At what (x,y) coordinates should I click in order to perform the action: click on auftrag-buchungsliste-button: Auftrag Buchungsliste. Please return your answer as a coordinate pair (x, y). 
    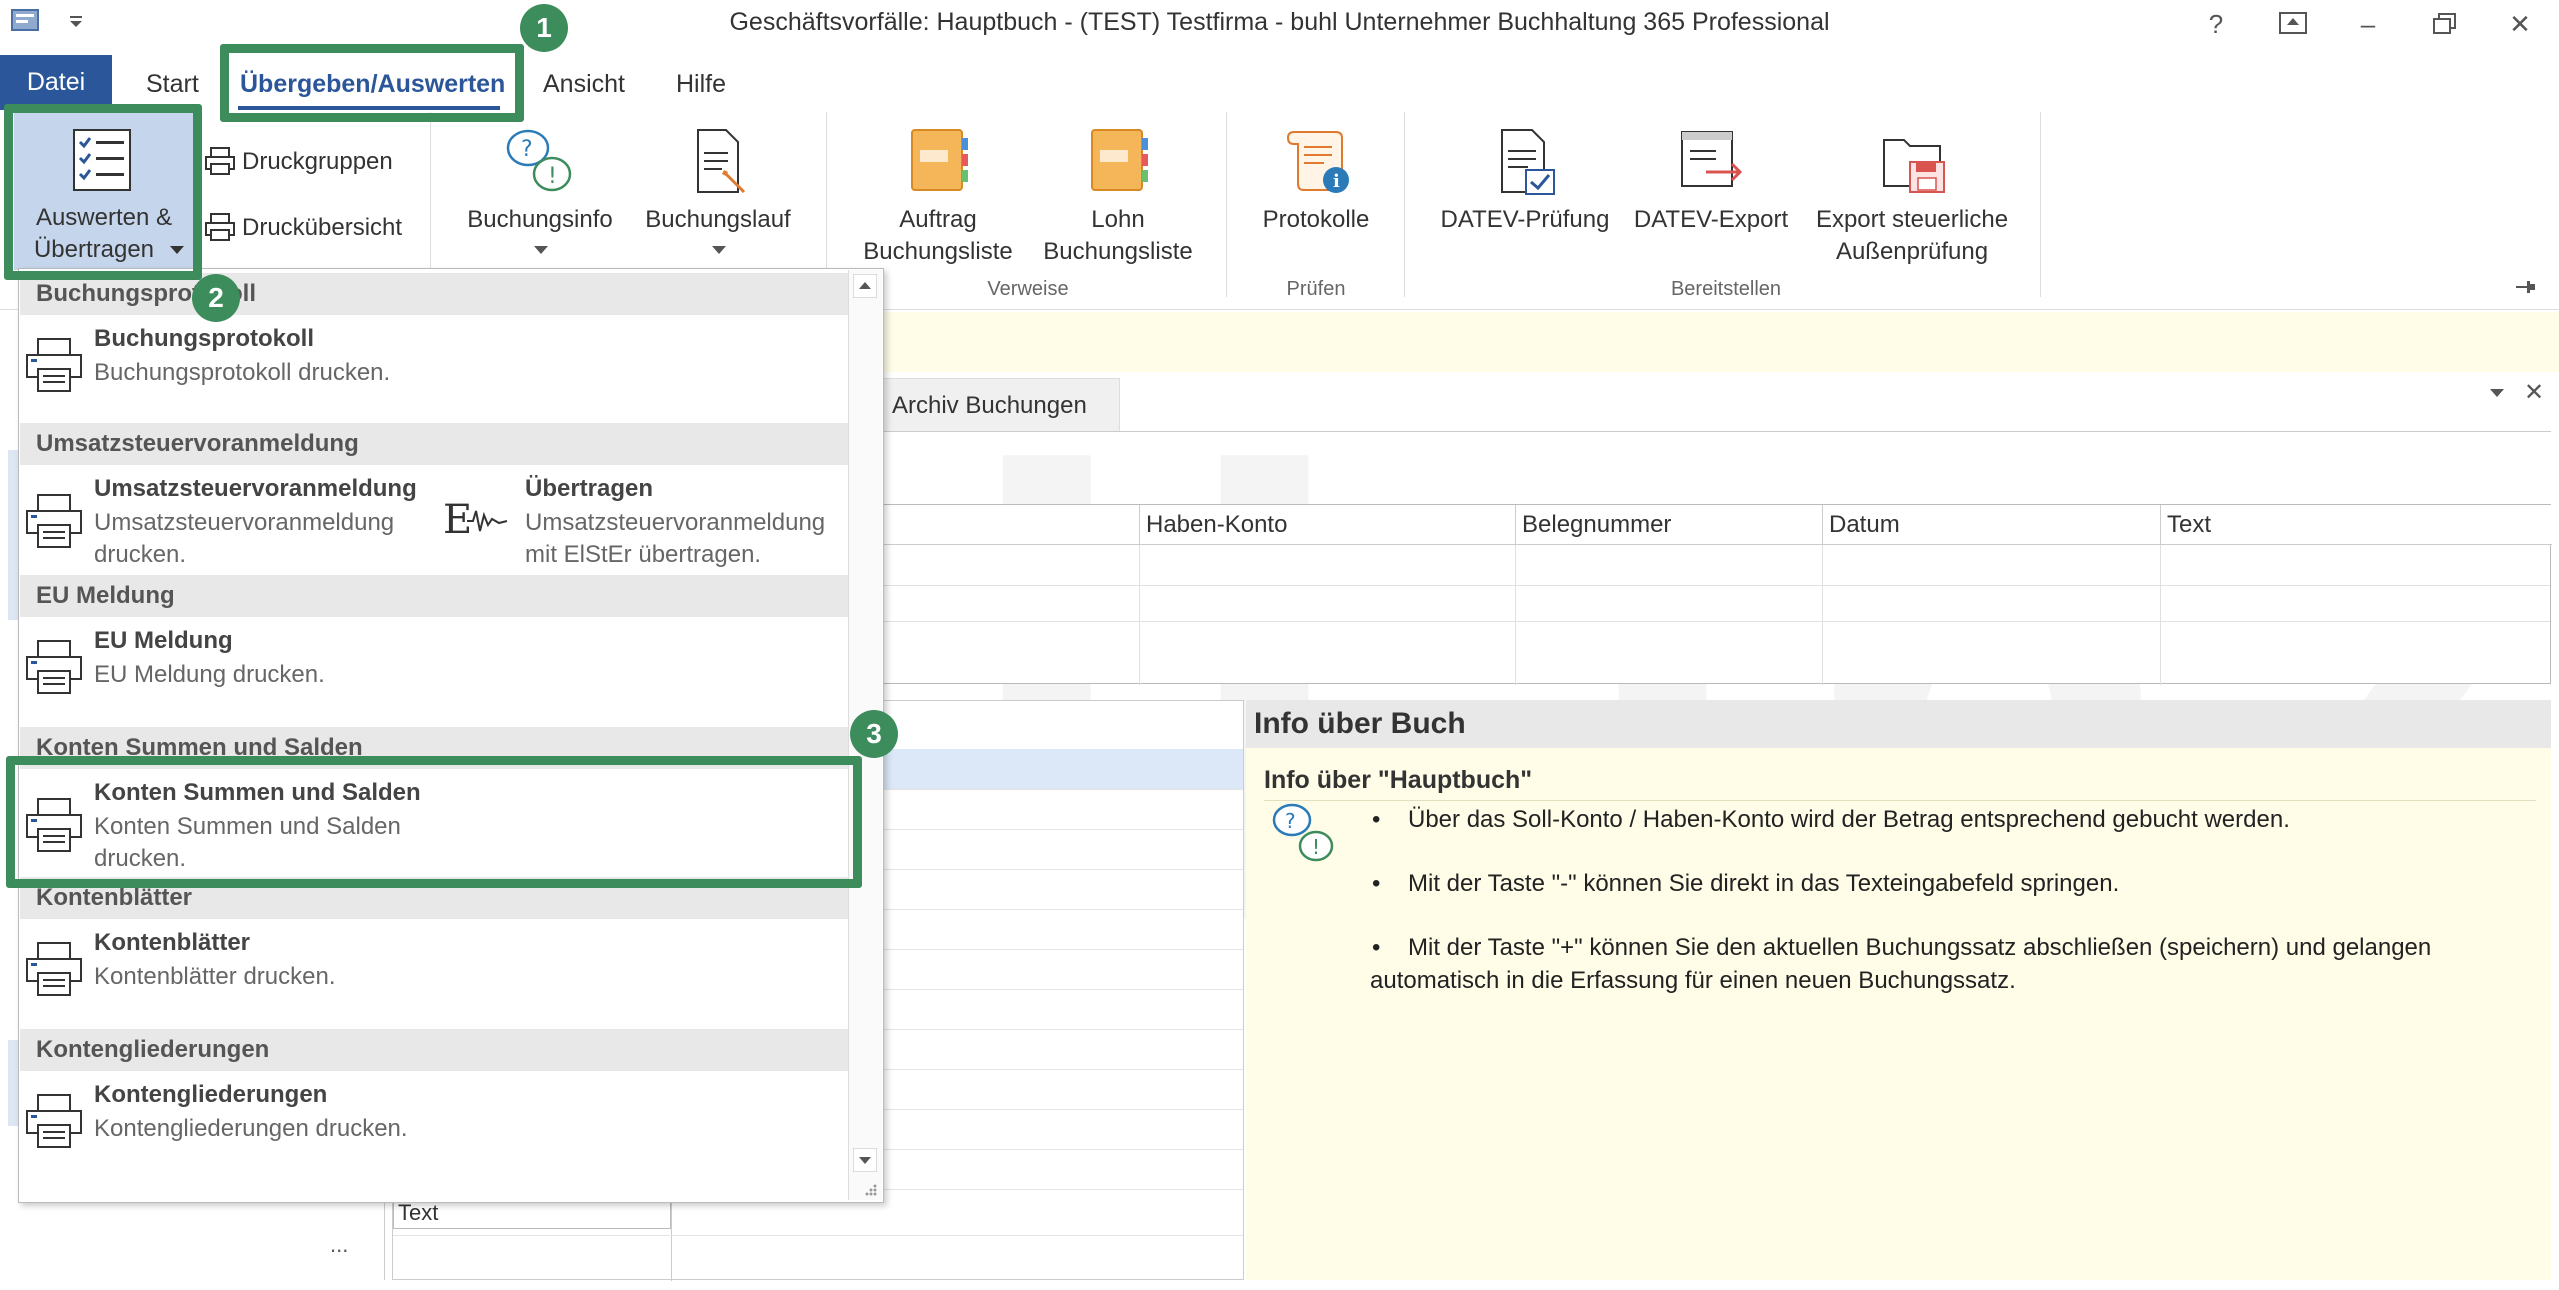
    Looking at the image, I should click on (938, 193).